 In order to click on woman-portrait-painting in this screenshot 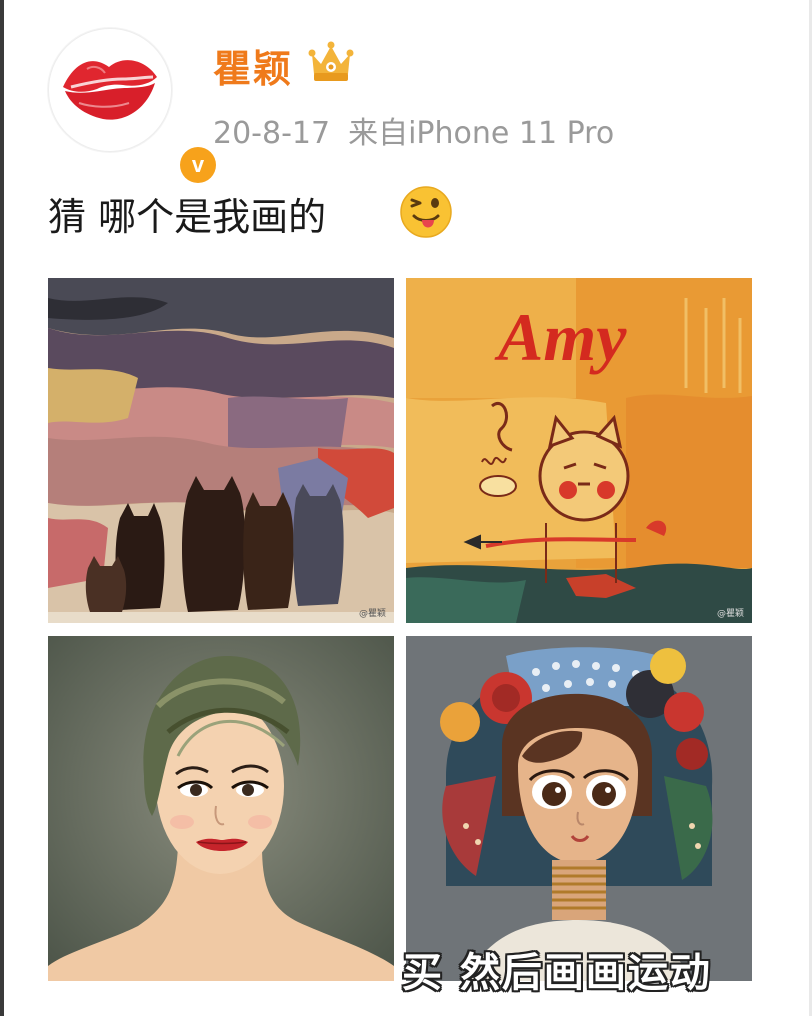, I will do `click(221, 808)`.